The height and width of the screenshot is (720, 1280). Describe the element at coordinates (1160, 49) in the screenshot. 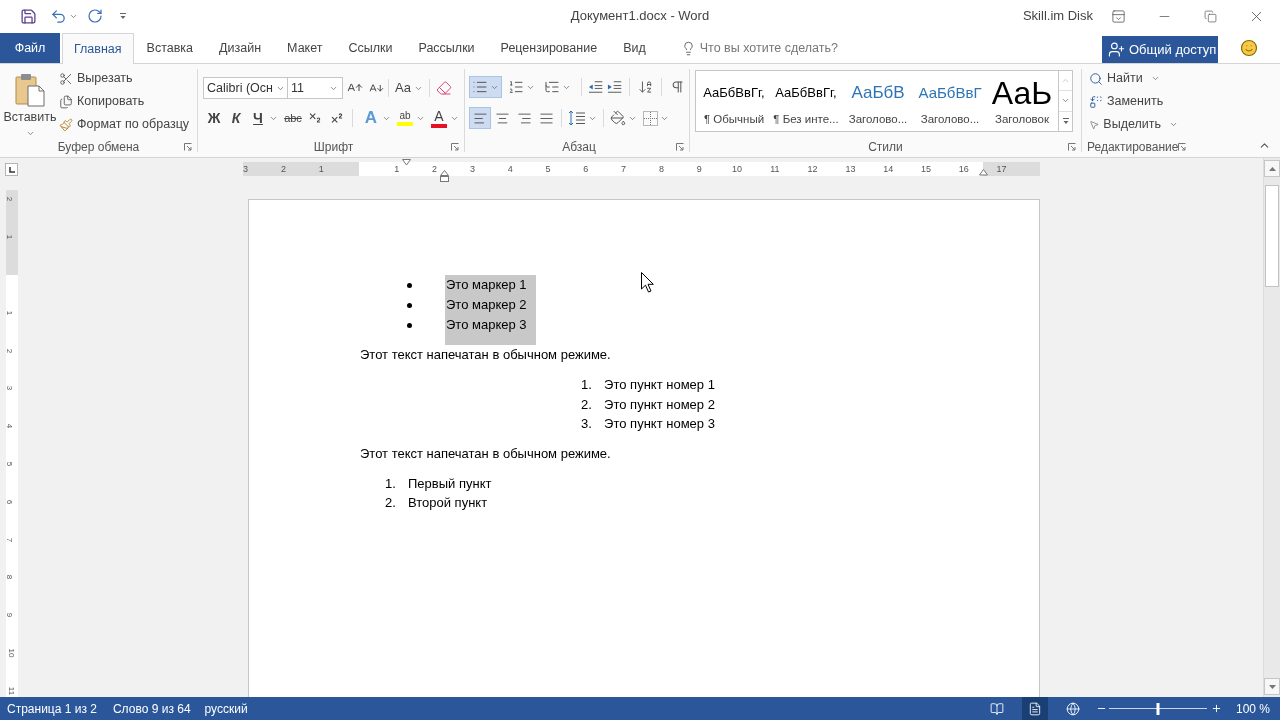

I see `share-button: Общий доступ` at that location.